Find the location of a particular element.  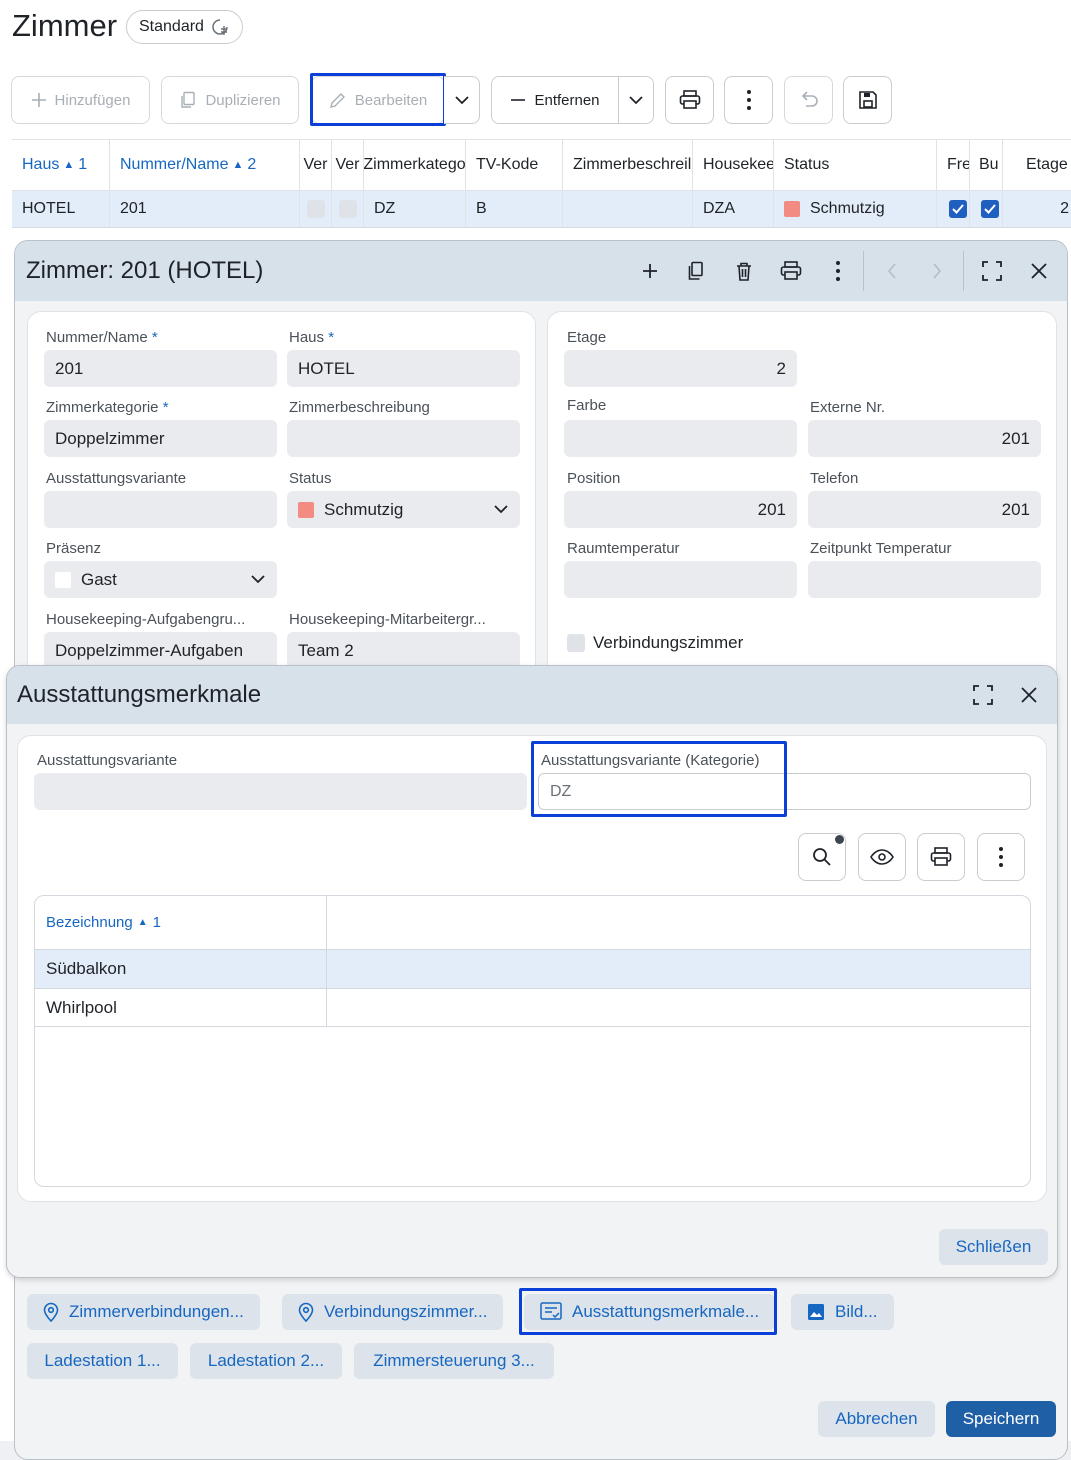

col-ver2: Ver is located at coordinates (348, 165).